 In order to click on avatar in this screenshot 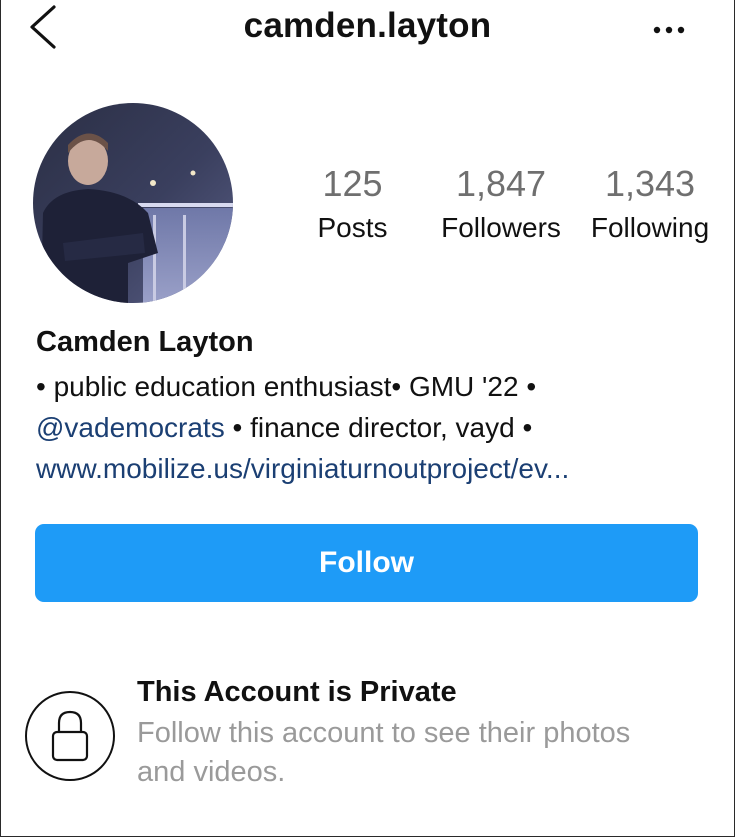, I will do `click(133, 203)`.